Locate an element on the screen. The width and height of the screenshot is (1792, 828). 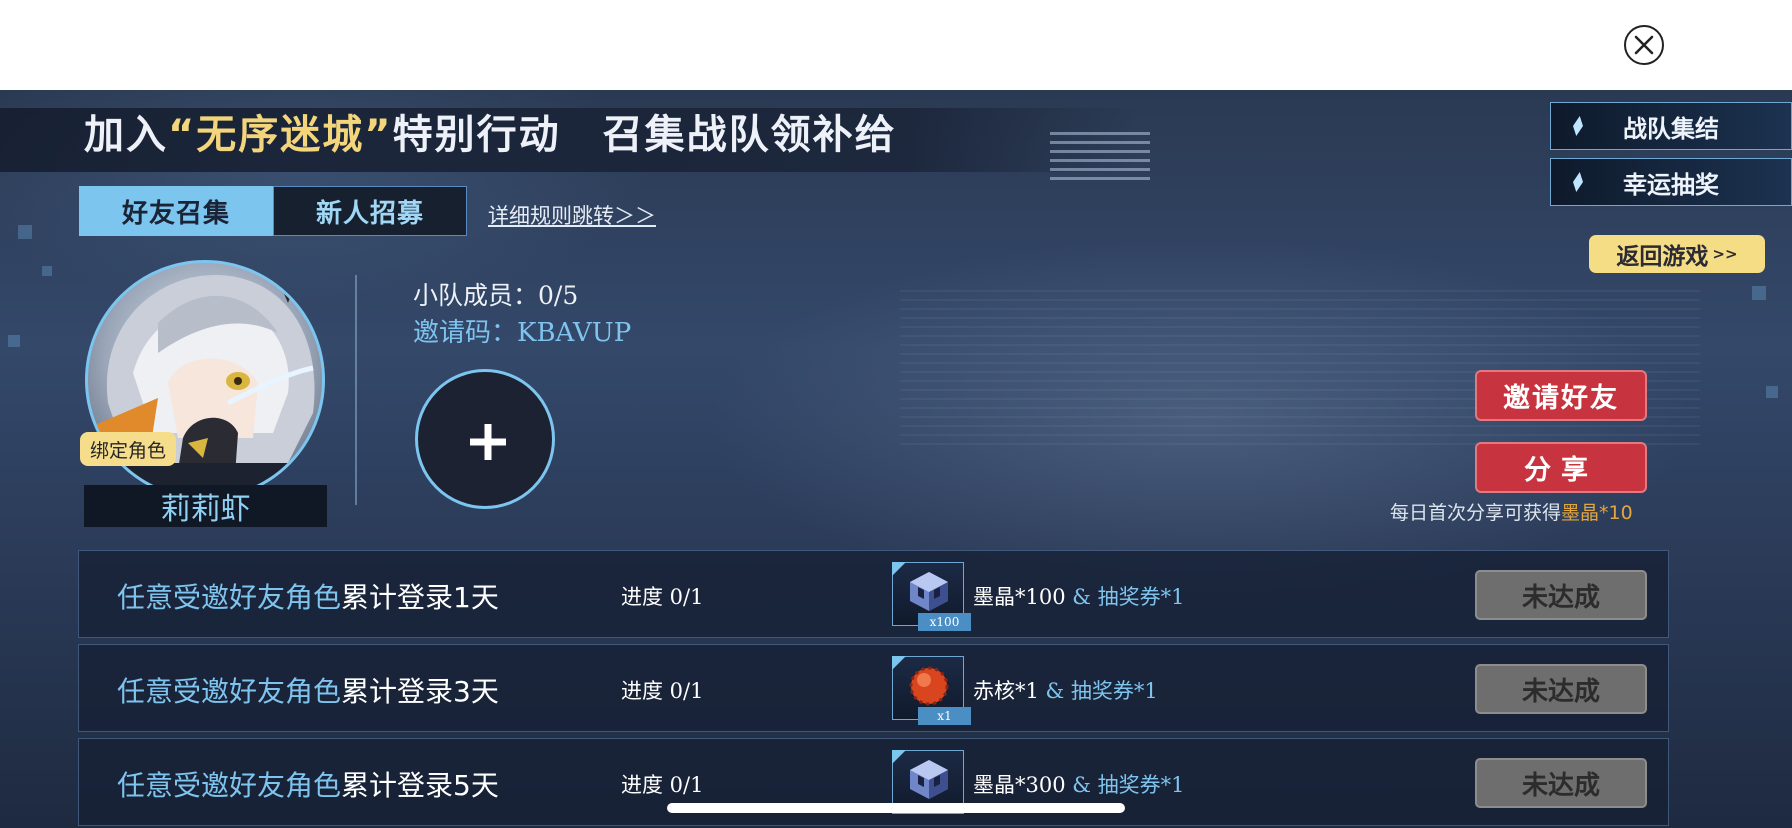
task-title: 任意受邀好友角色累计登录1天 is located at coordinates (308, 596).